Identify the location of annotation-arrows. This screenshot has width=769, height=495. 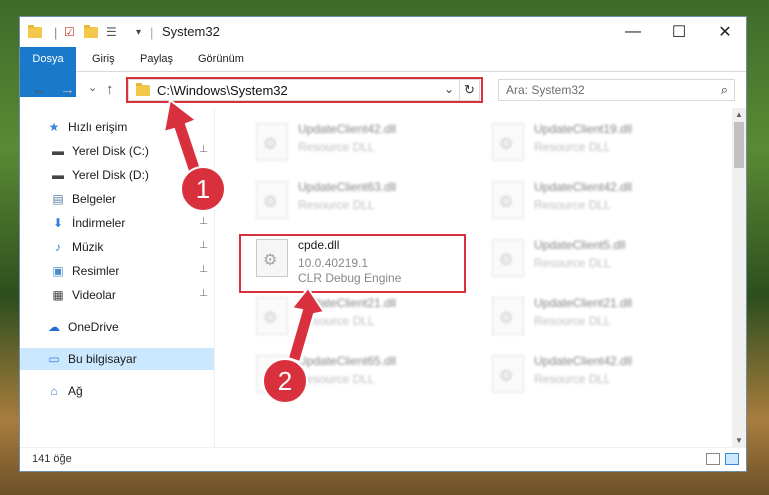
(244, 231).